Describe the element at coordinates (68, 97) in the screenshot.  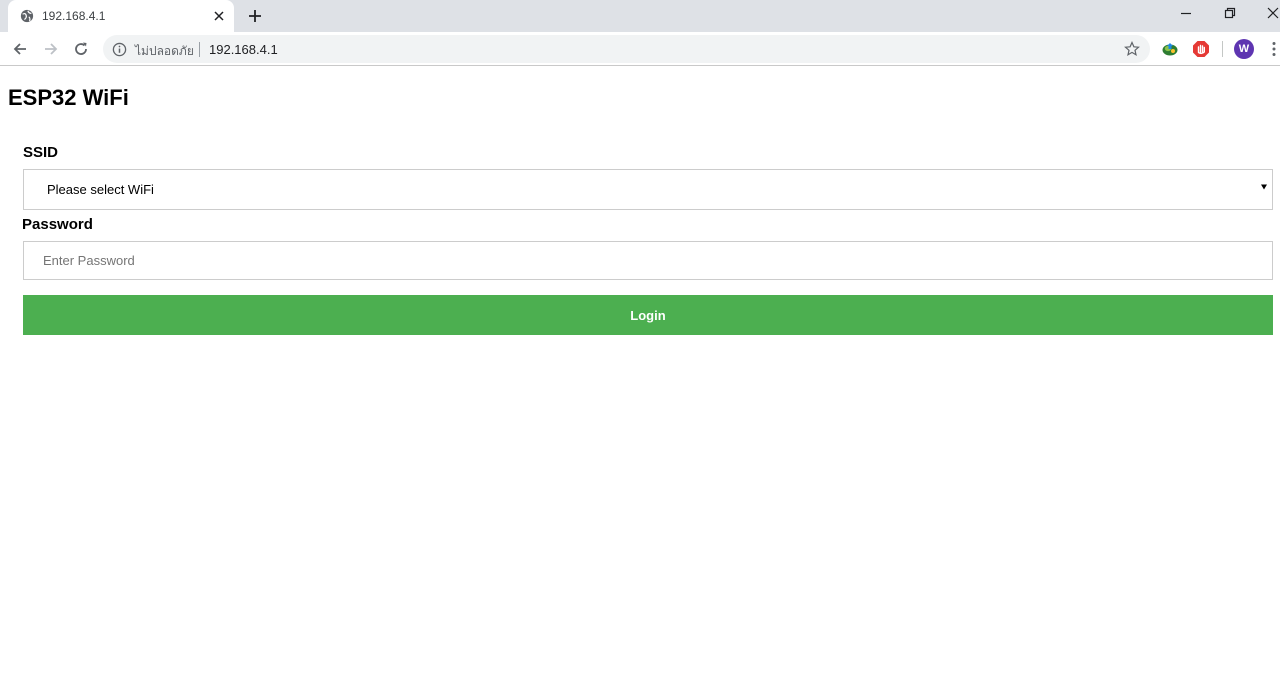
I see `page-title: ESP32 WiFi` at that location.